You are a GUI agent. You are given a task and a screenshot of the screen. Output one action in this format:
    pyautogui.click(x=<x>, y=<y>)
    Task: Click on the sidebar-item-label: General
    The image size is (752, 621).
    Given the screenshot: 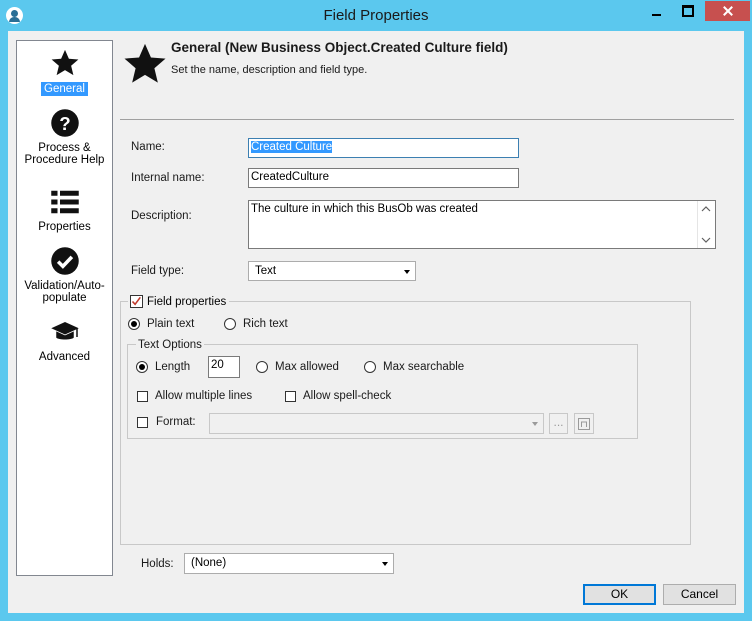 What is the action you would take?
    pyautogui.click(x=64, y=89)
    